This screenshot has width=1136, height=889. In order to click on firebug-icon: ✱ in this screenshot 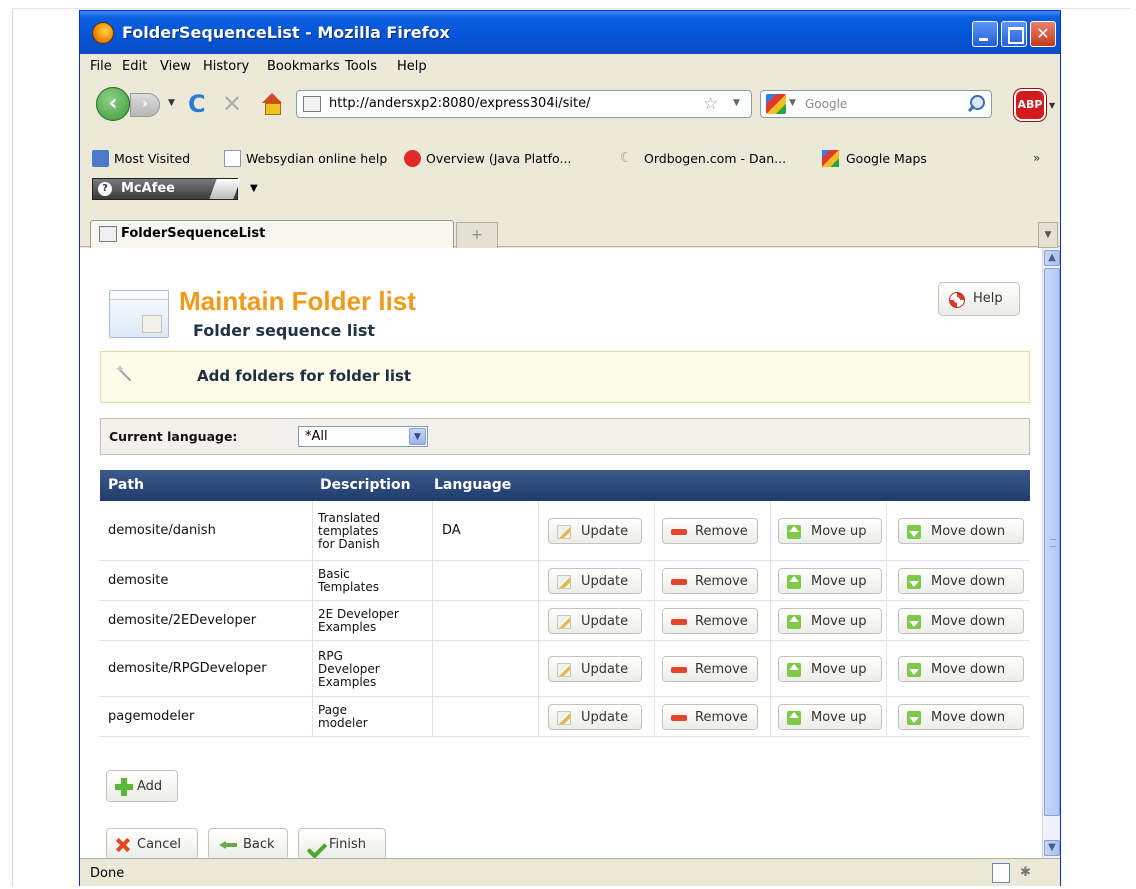, I will do `click(1028, 873)`.